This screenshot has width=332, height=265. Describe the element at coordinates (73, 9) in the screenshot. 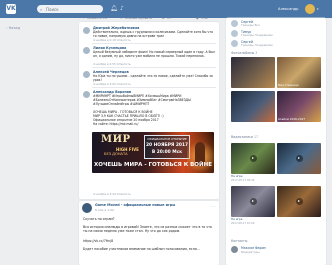

I see `search-input` at that location.